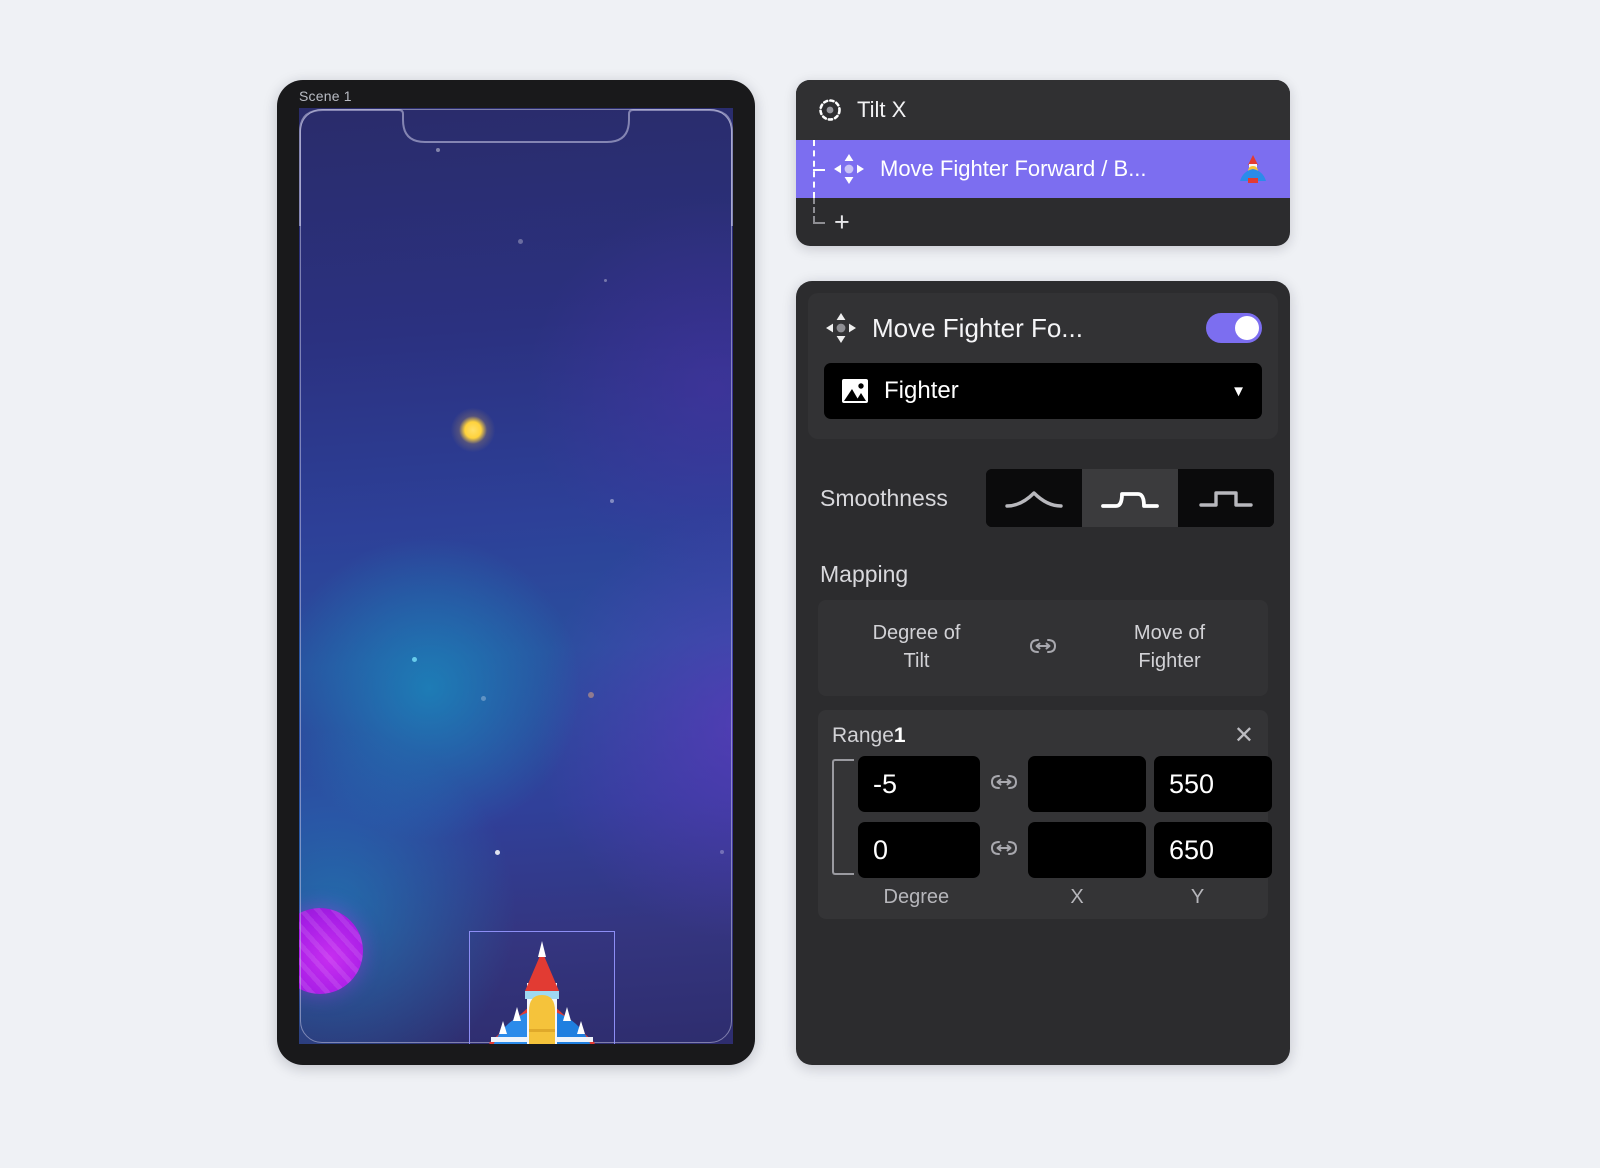 This screenshot has width=1600, height=1168. What do you see at coordinates (1169, 661) in the screenshot?
I see `mapping-target-line2: Fighter` at bounding box center [1169, 661].